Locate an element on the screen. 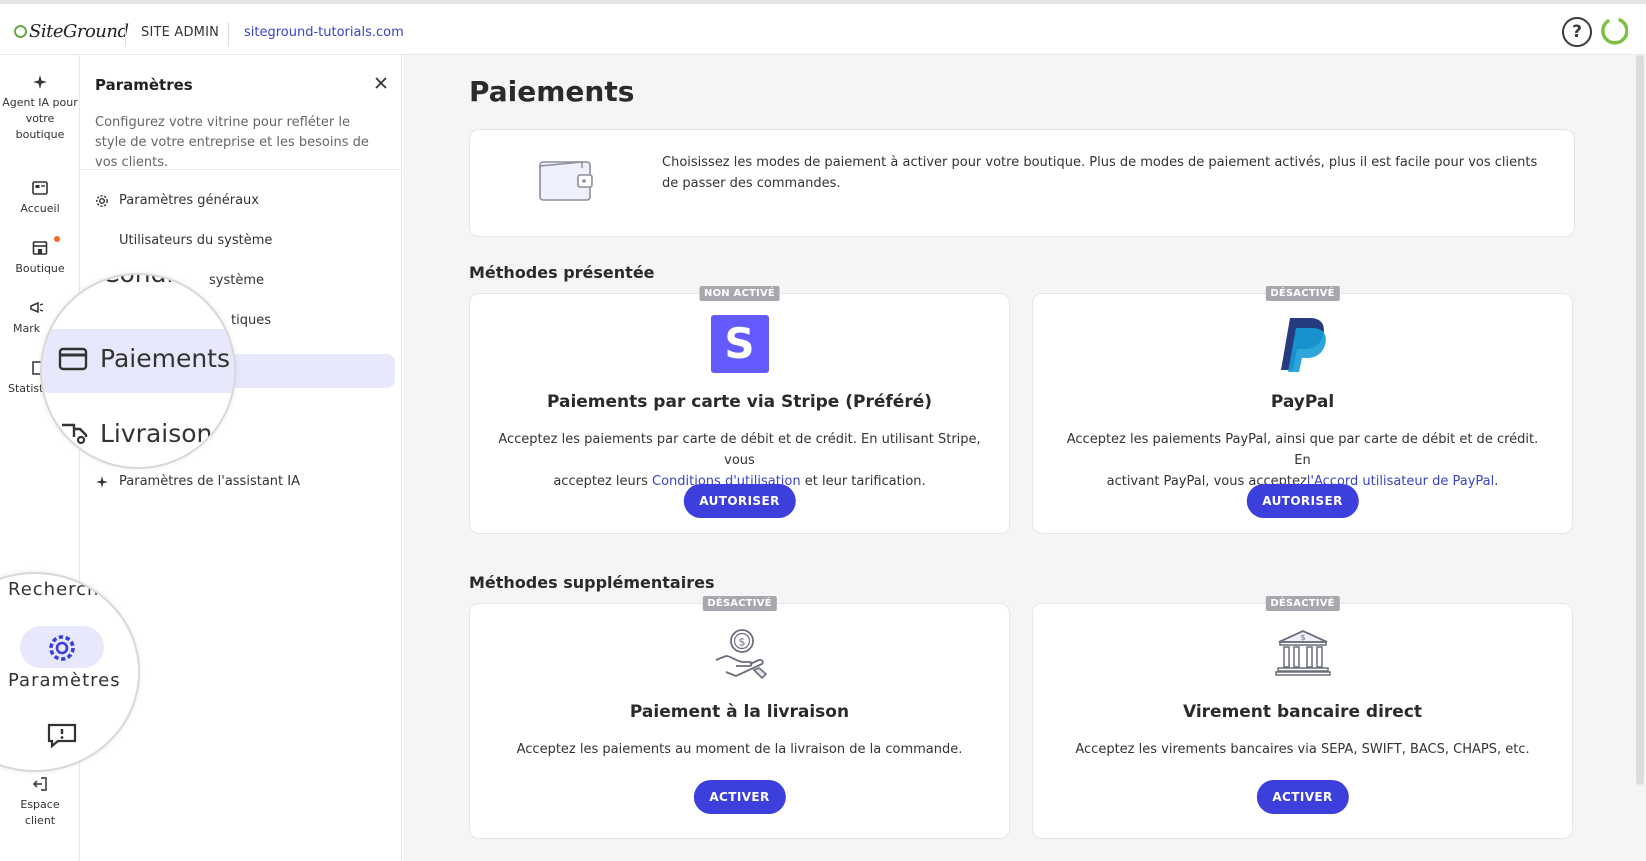 The image size is (1646, 861). site-domain-link: siteground-tutorials.com is located at coordinates (324, 32).